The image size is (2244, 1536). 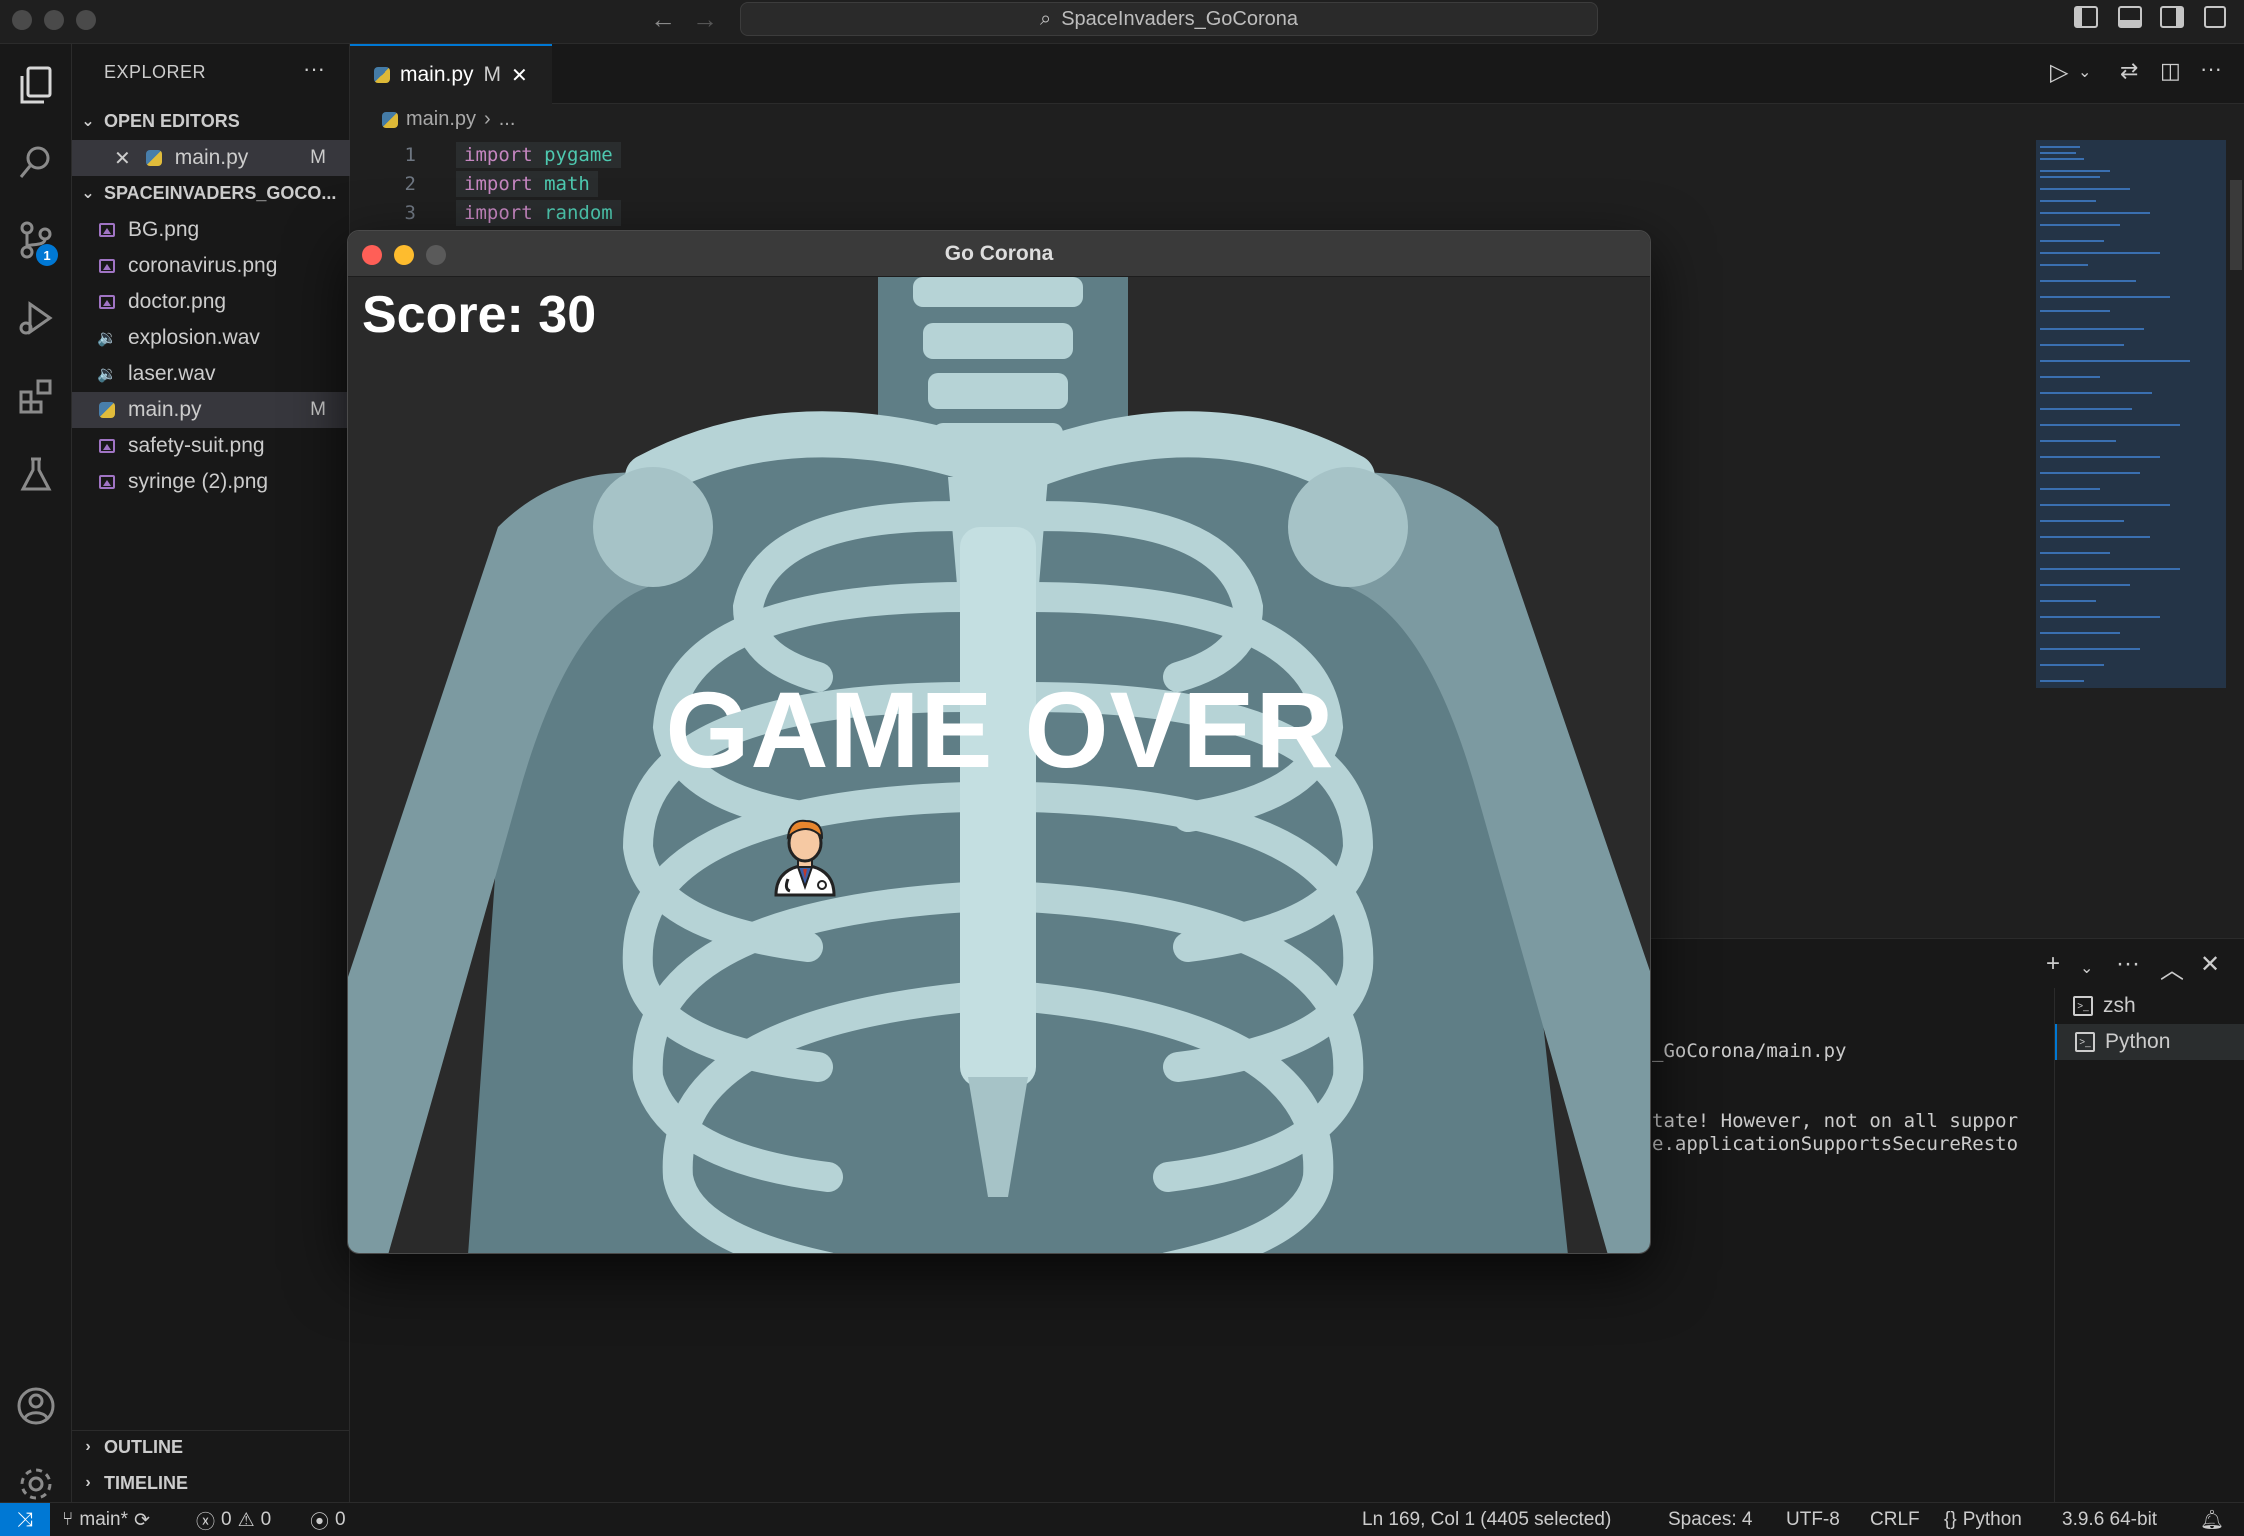 I want to click on compare-changes-icon: ⇄, so click(x=2129, y=71).